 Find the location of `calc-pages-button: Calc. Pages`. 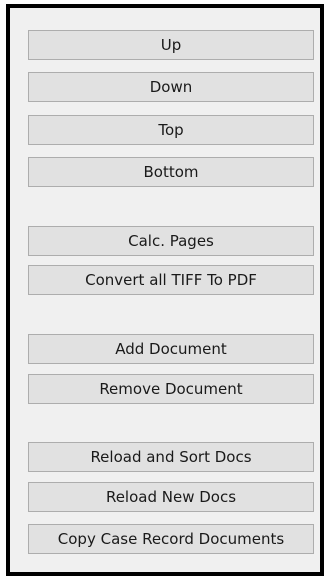

calc-pages-button: Calc. Pages is located at coordinates (171, 241).